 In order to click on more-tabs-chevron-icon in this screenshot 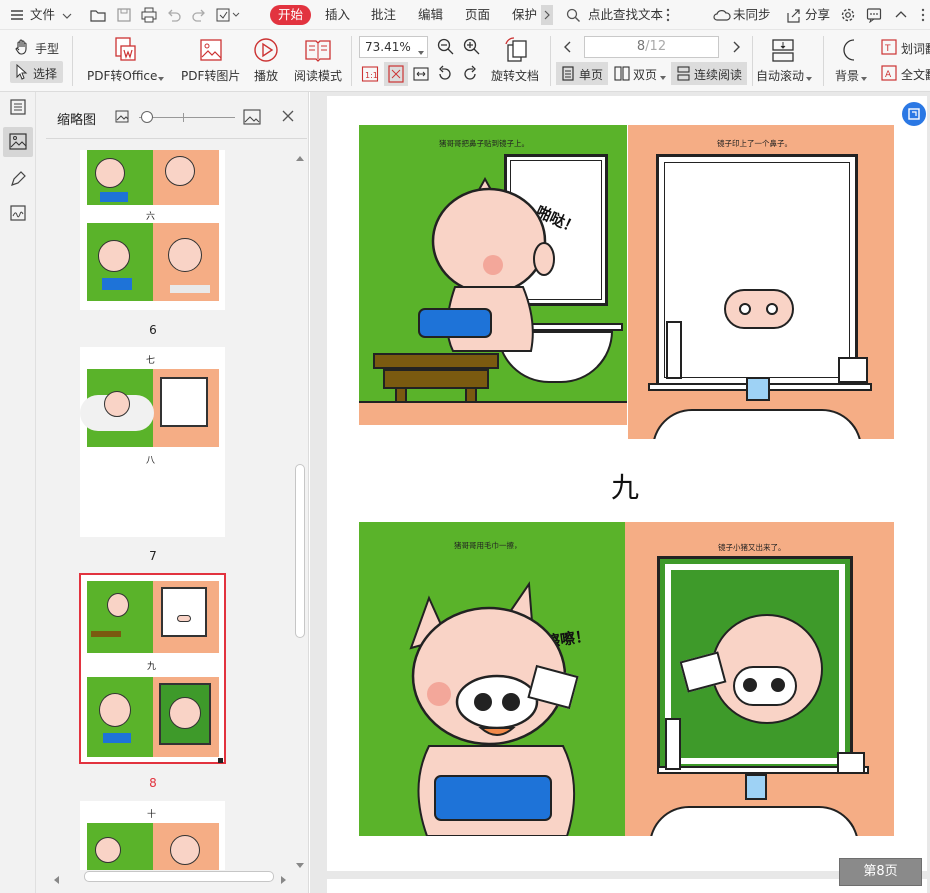, I will do `click(547, 15)`.